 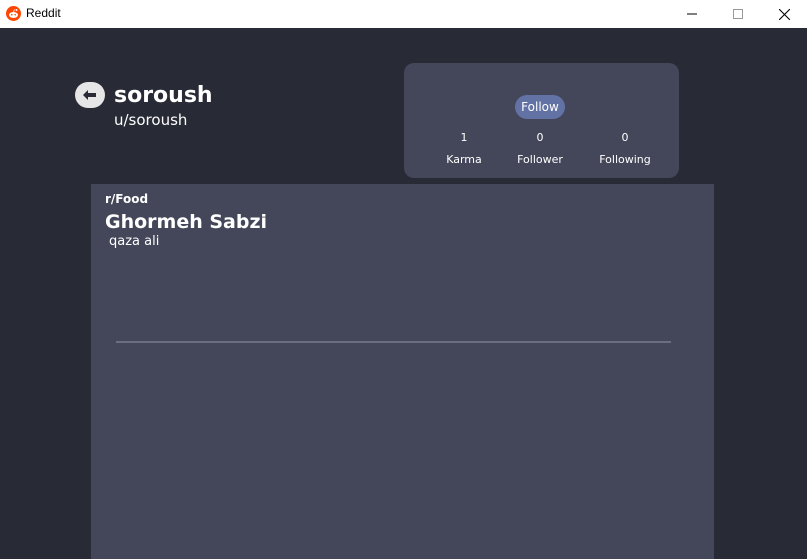 I want to click on following-stat: 0 Following, so click(x=625, y=149).